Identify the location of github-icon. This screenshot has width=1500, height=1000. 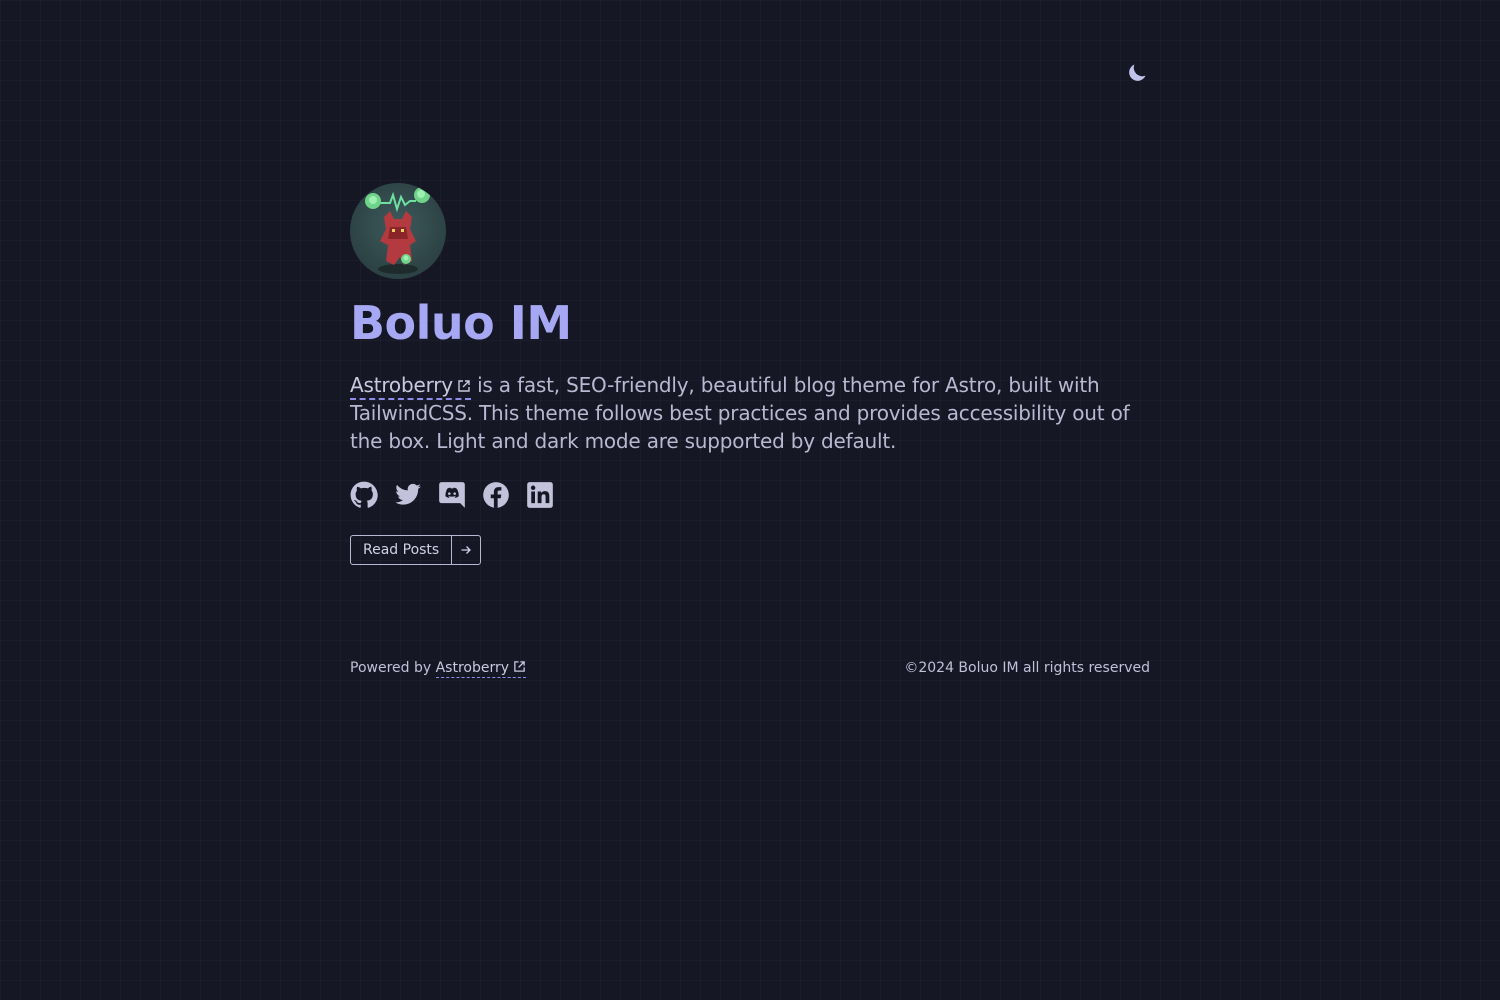
(364, 497).